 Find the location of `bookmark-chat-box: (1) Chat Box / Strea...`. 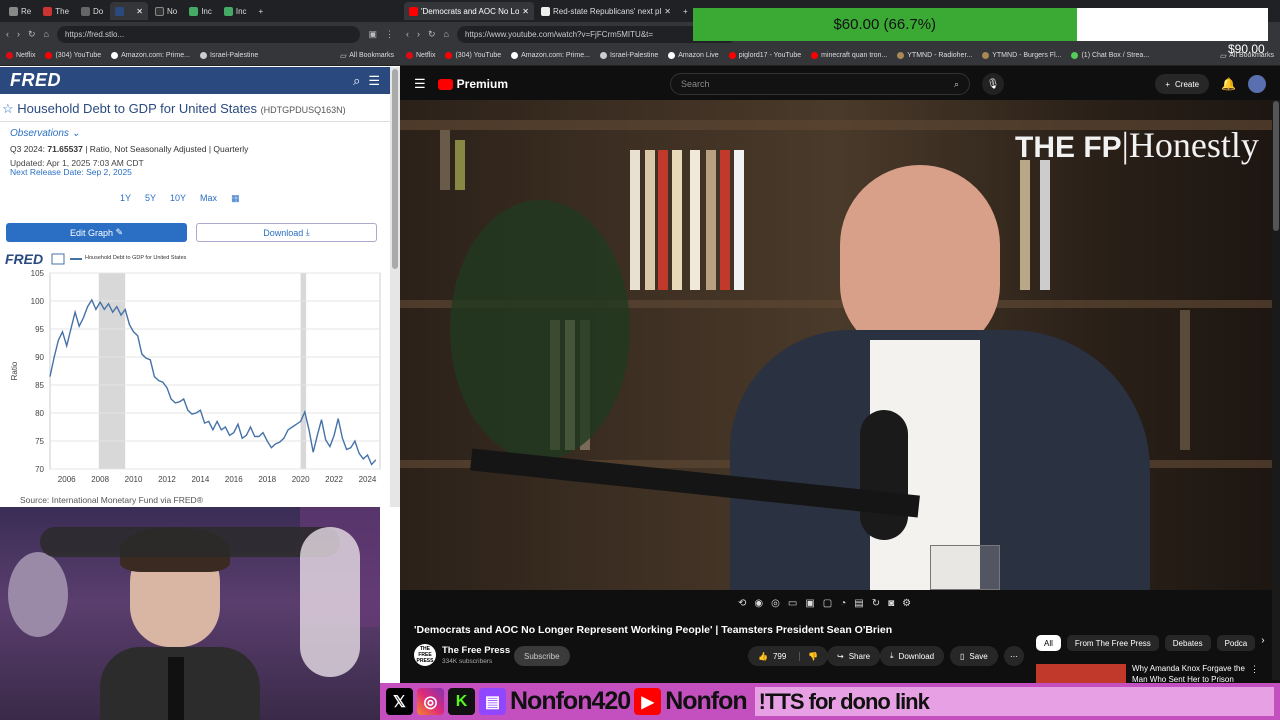

bookmark-chat-box: (1) Chat Box / Strea... is located at coordinates (1110, 55).